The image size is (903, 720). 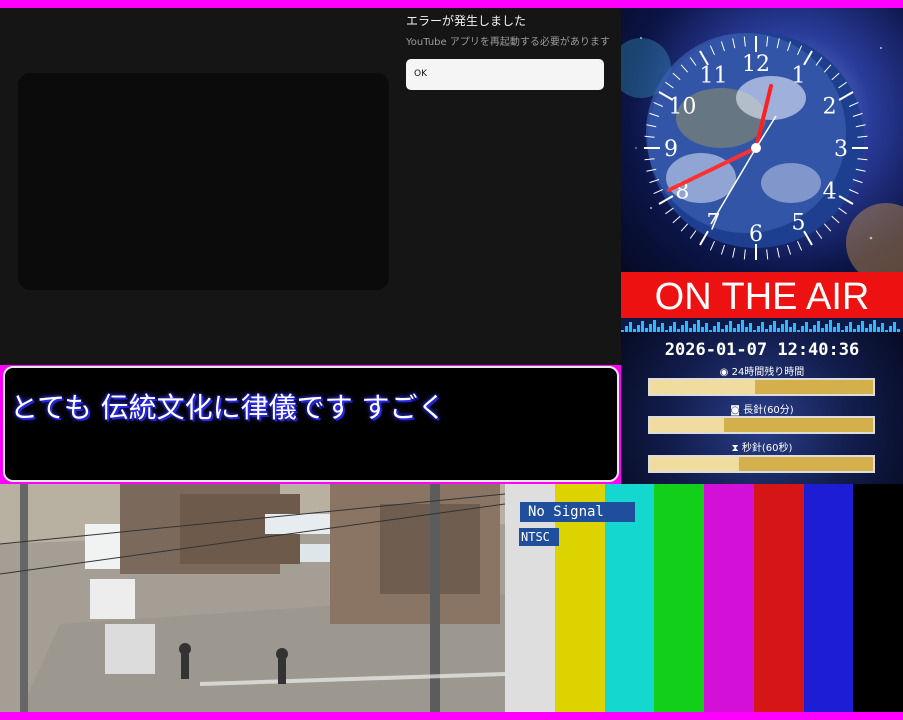 What do you see at coordinates (725, 372) in the screenshot?
I see `globe-icon: ◉` at bounding box center [725, 372].